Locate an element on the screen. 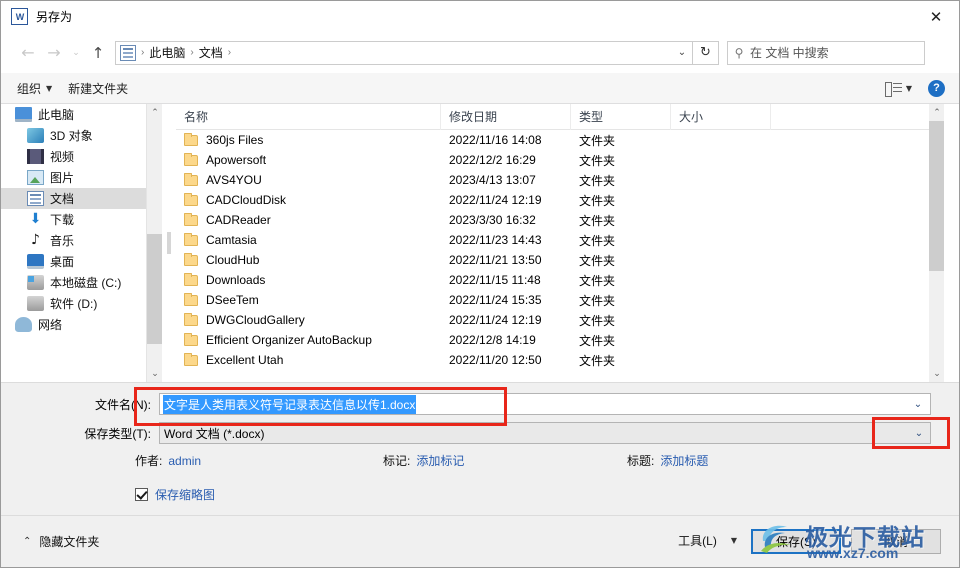 This screenshot has width=960, height=568. table-row: DWGCloudGallery 2022/11/24 12:19 文件夹 is located at coordinates (560, 320).